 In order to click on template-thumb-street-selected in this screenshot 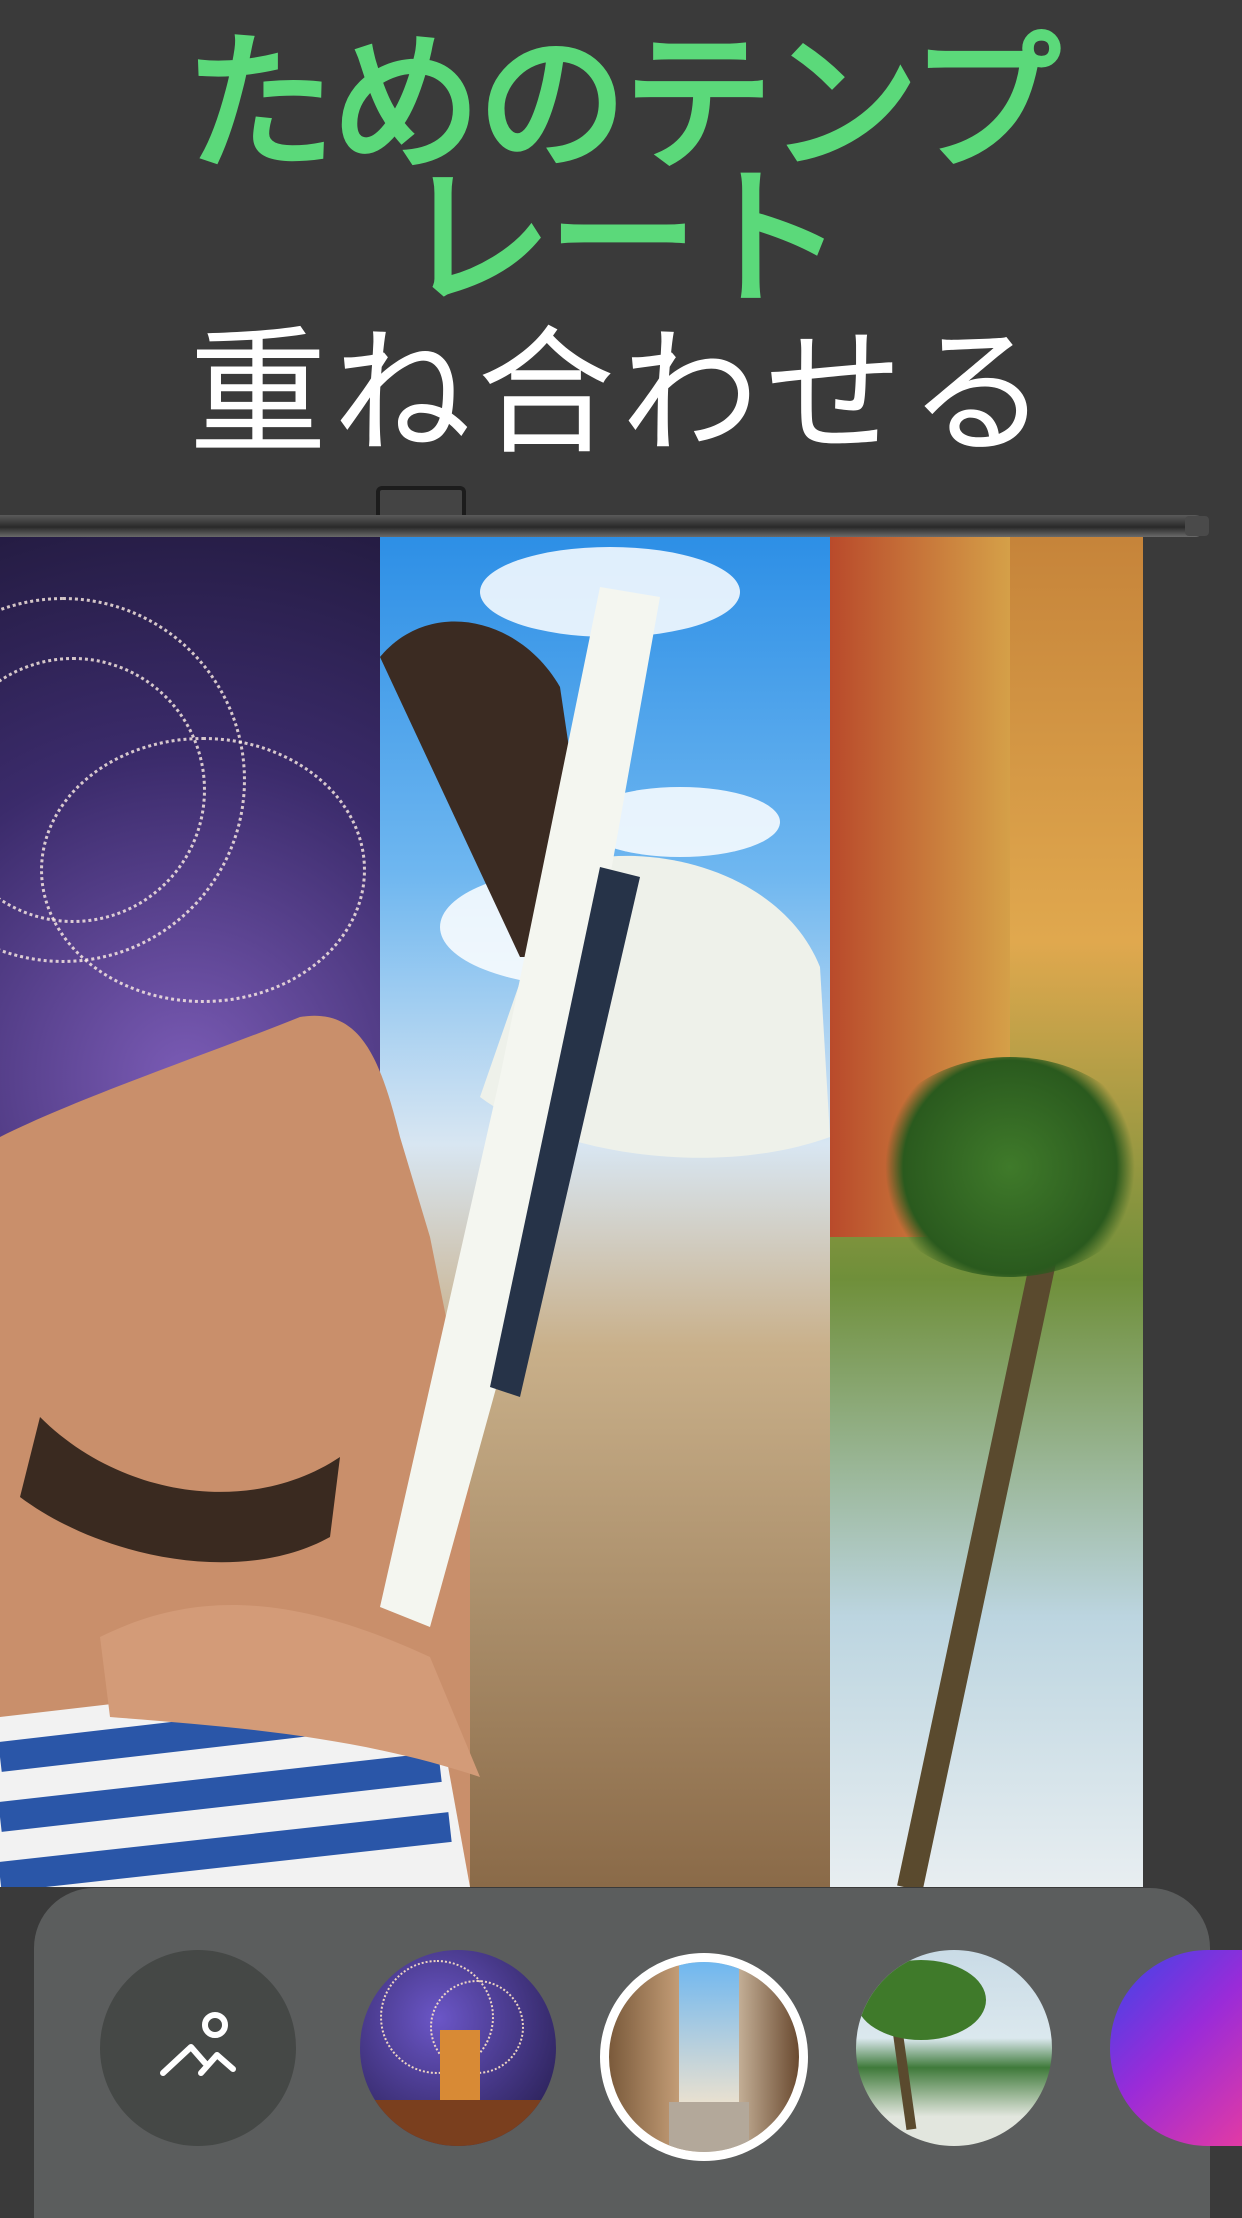, I will do `click(704, 2057)`.